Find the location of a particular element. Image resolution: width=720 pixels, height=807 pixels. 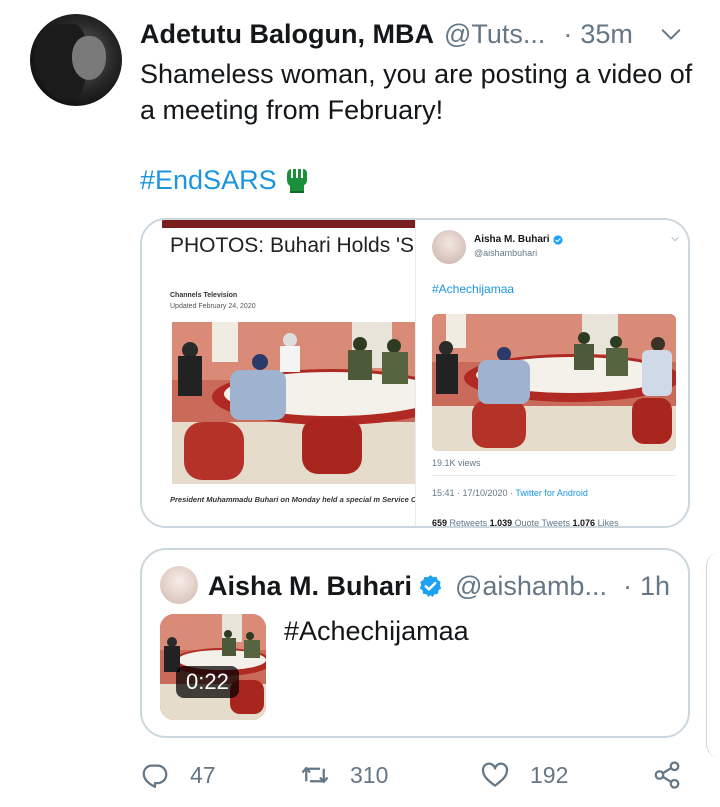

article-title: PHOTOS: Buhari Holds 'Sp Chiefs, IGP is located at coordinates (292, 245).